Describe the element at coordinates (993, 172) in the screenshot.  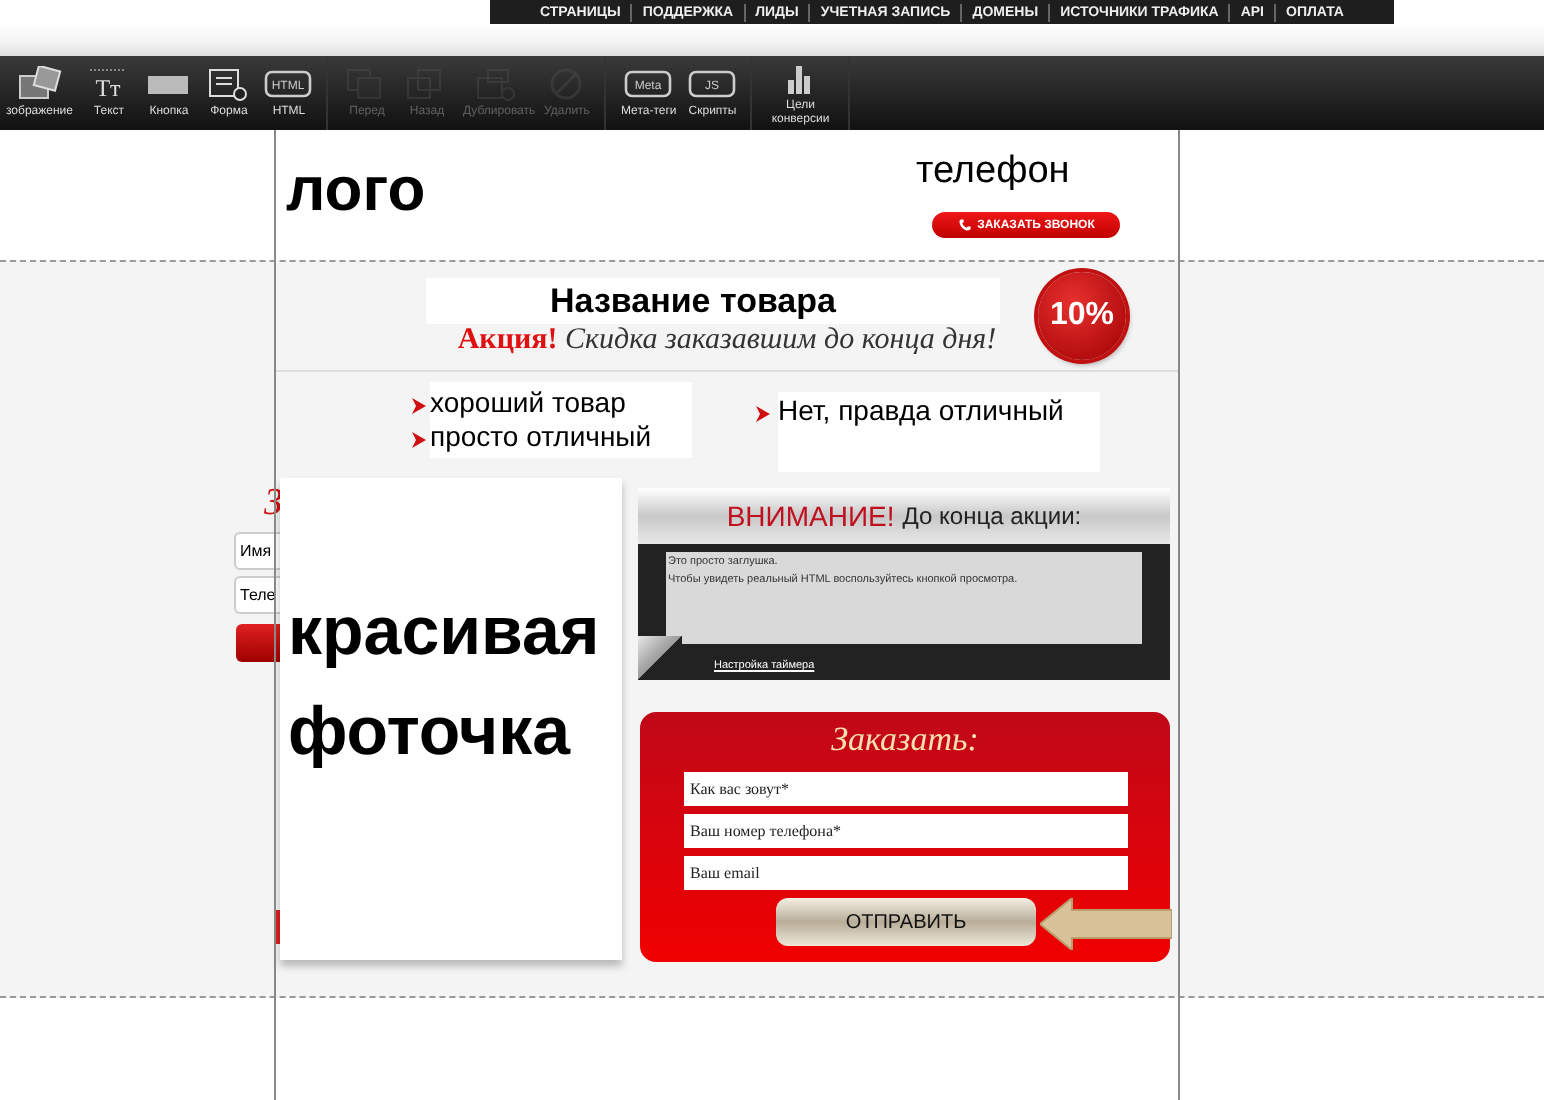
I see `phone-text: телефон` at that location.